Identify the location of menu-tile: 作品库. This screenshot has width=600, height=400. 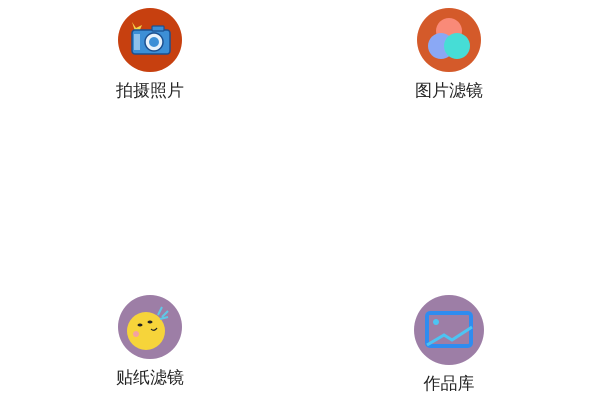
(449, 344).